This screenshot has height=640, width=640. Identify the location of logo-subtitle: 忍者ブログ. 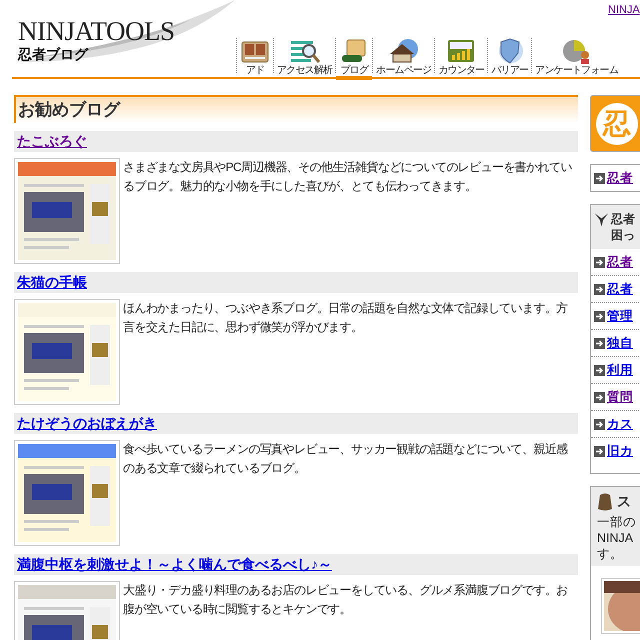
(53, 54).